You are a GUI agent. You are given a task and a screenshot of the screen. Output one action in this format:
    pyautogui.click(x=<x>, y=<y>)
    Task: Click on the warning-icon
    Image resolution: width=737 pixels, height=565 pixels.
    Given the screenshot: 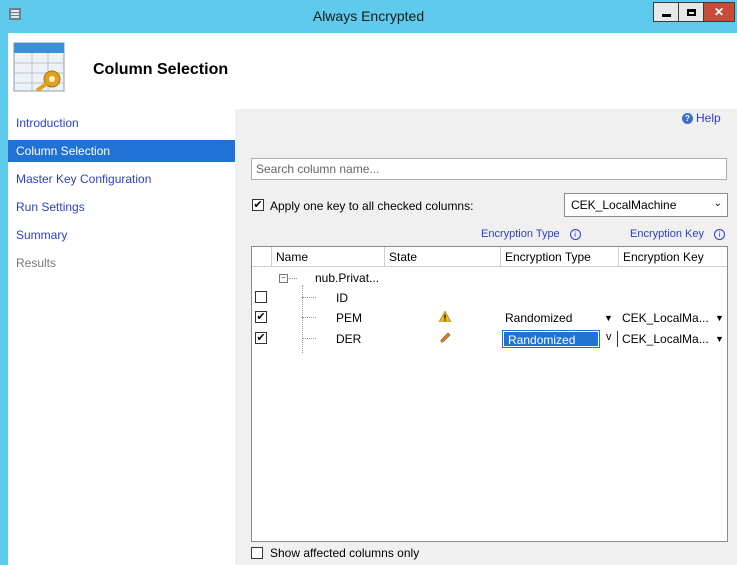 What is the action you would take?
    pyautogui.click(x=445, y=316)
    